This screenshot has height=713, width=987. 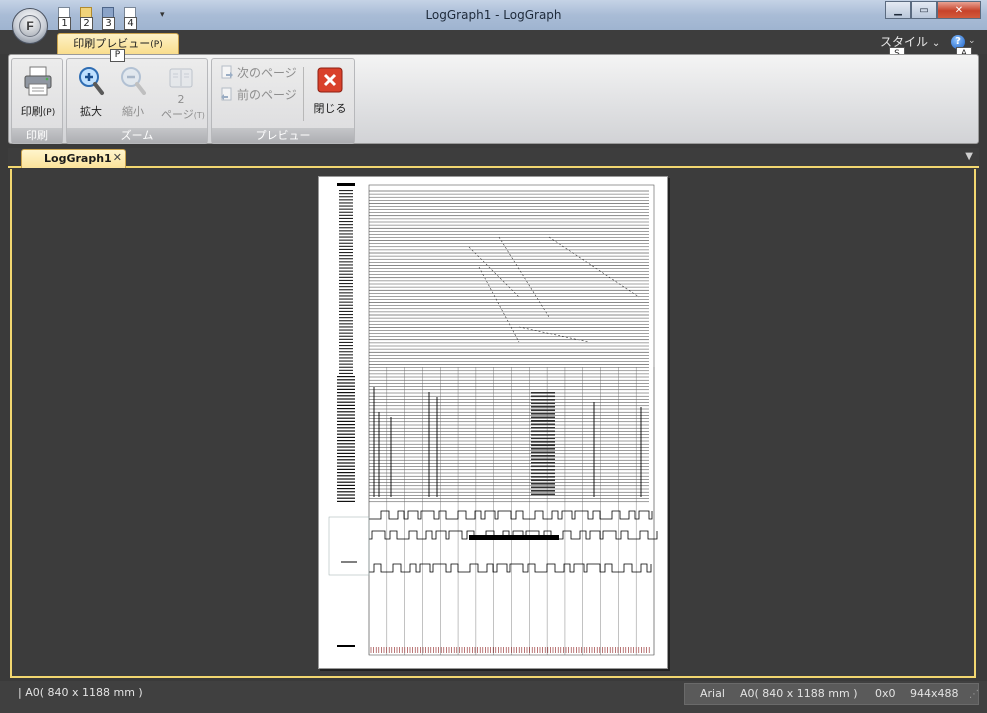 What do you see at coordinates (330, 108) in the screenshot?
I see `close-preview-label: 閉じる` at bounding box center [330, 108].